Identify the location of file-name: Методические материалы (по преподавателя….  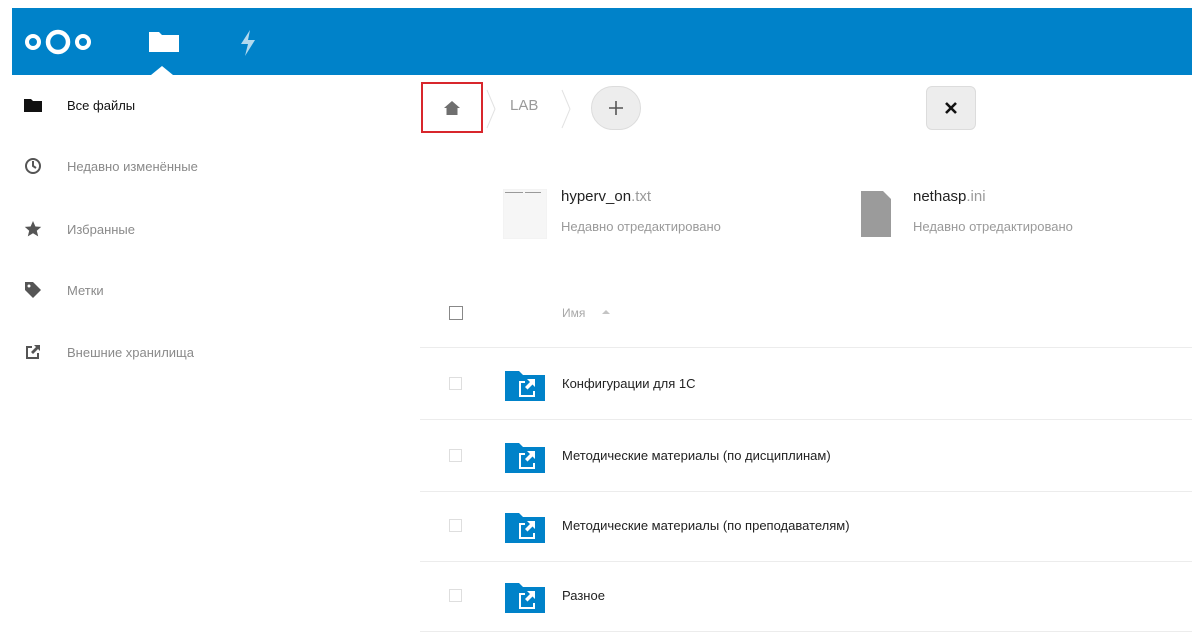
(706, 525).